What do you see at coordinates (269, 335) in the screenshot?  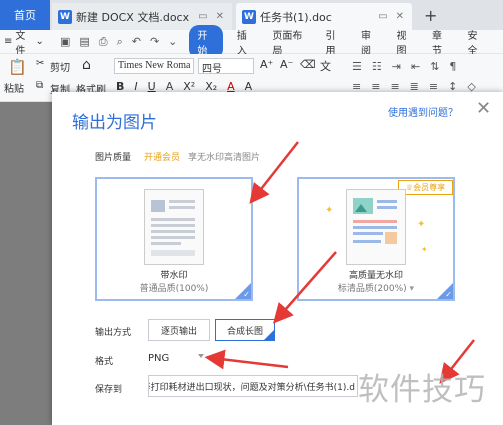 I see `selected-corner` at bounding box center [269, 335].